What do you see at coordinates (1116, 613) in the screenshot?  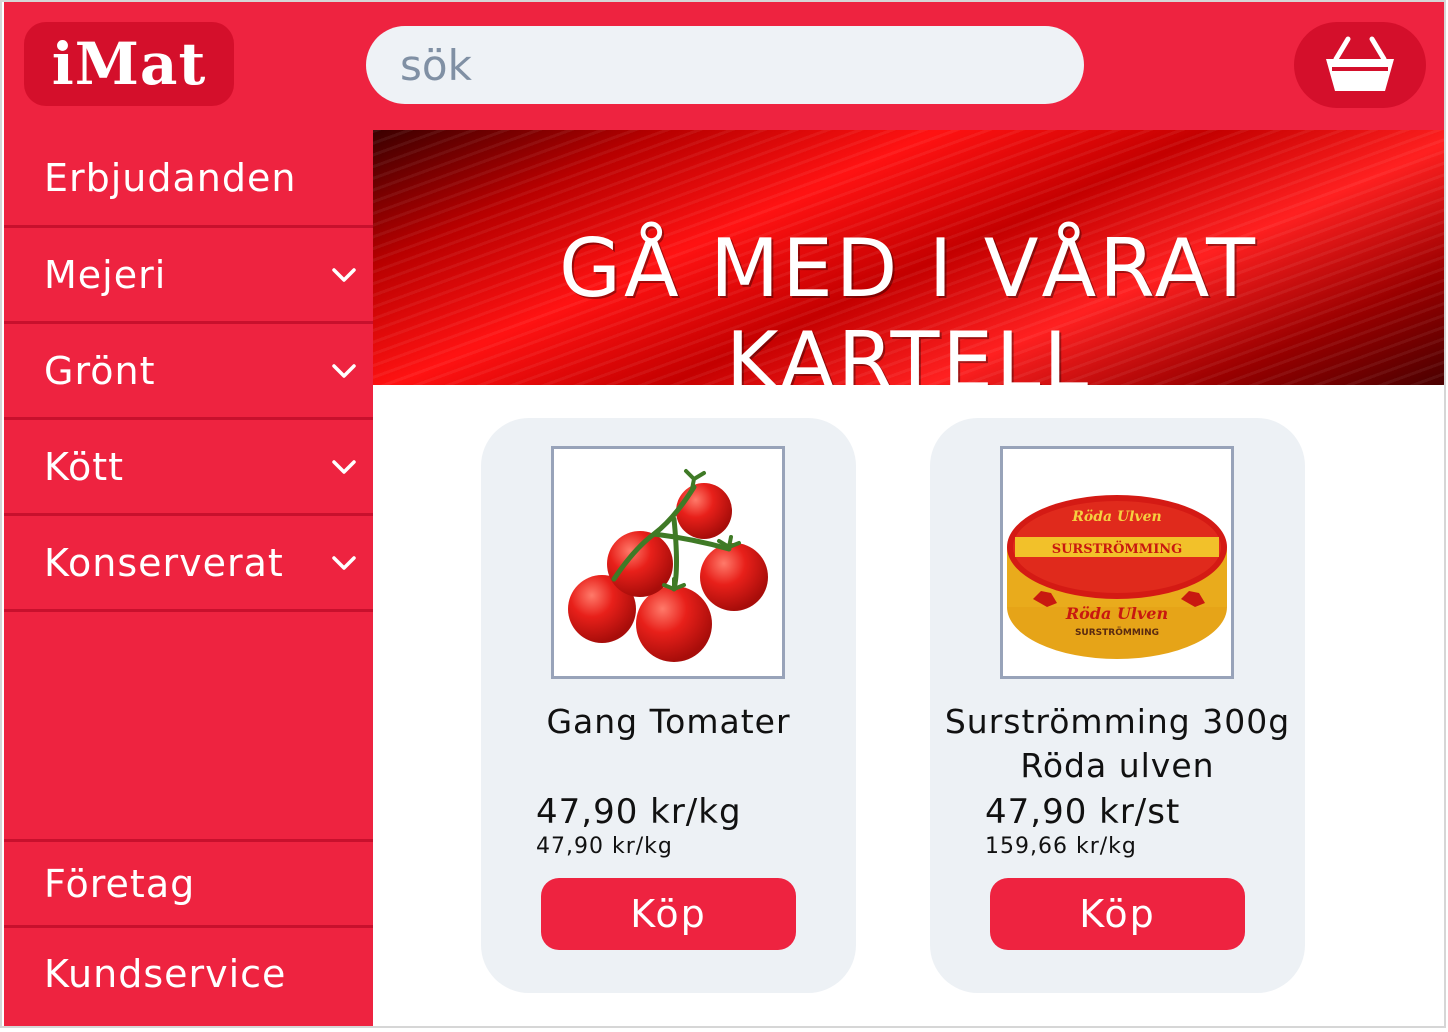 I see `can-brand-label-side: Röda Ulven` at bounding box center [1116, 613].